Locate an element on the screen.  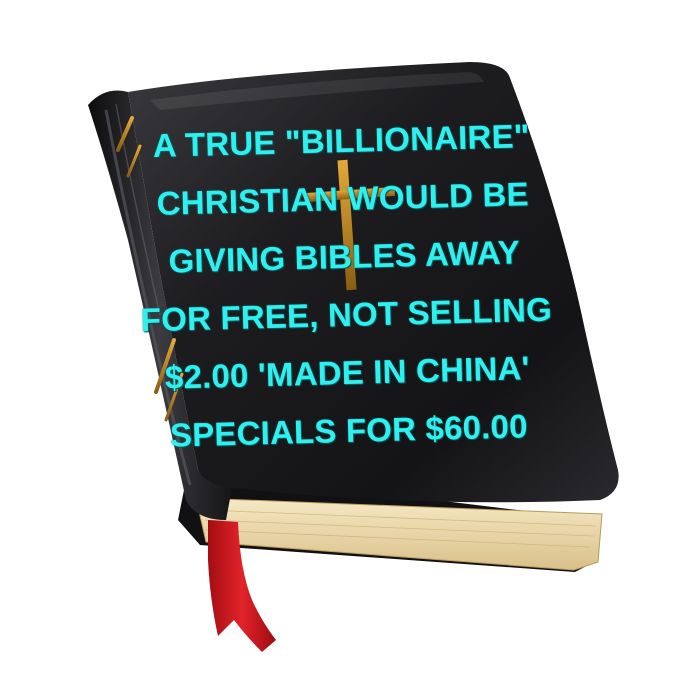
caption-line: FOR FREE, NOT SELLING is located at coordinates (346, 314).